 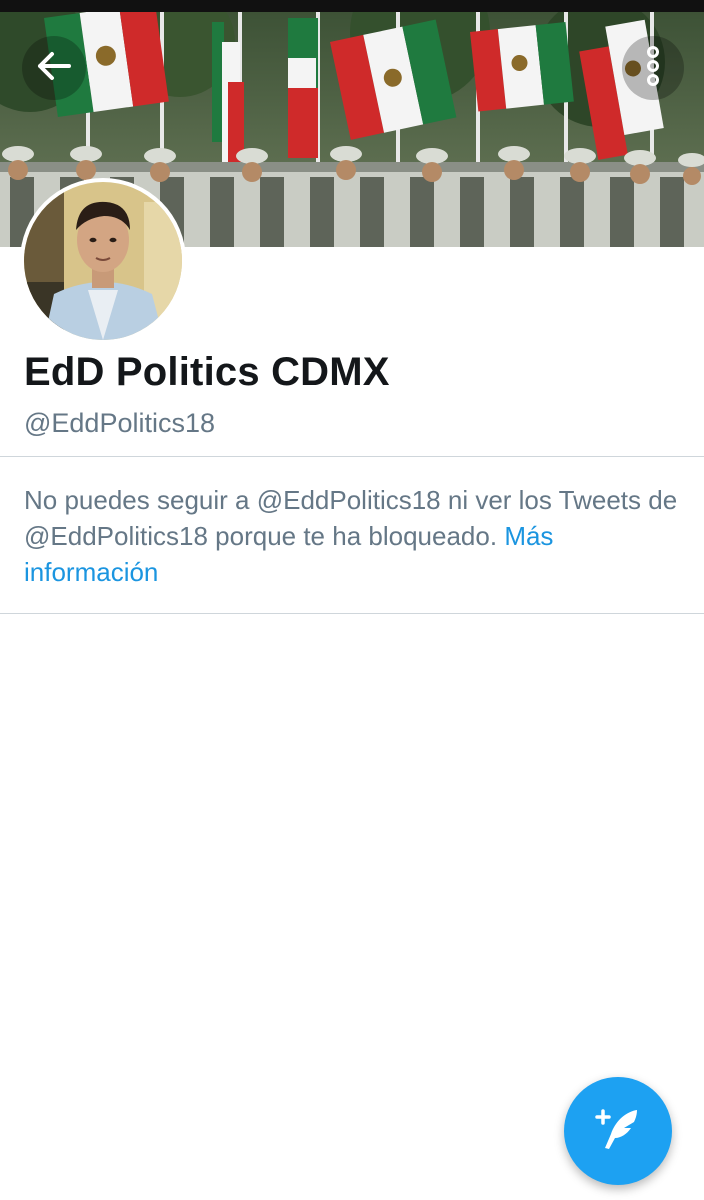 What do you see at coordinates (103, 261) in the screenshot?
I see `profile-avatar` at bounding box center [103, 261].